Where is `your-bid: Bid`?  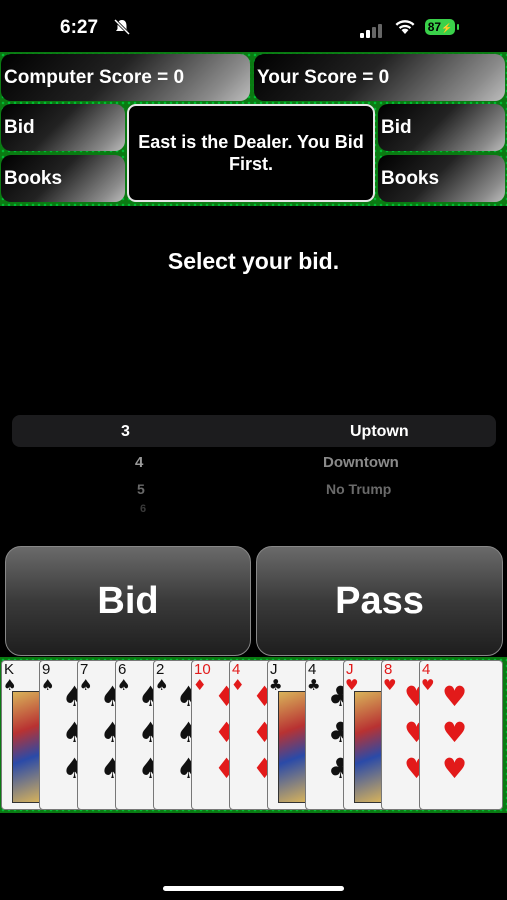
your-bid: Bid is located at coordinates (441, 127).